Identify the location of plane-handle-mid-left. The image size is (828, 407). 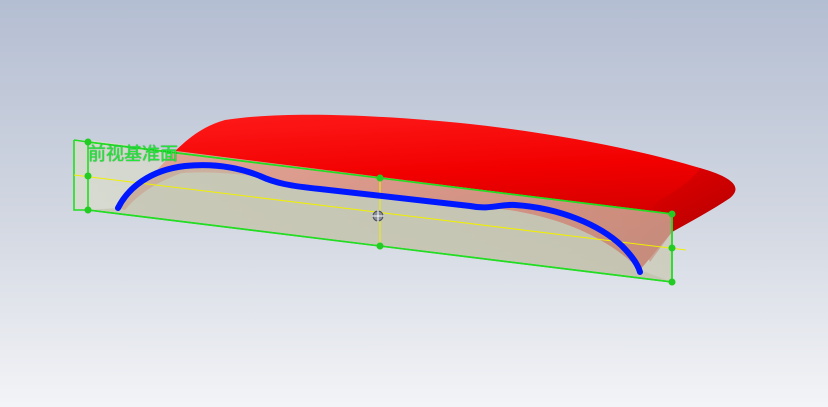
(88, 176).